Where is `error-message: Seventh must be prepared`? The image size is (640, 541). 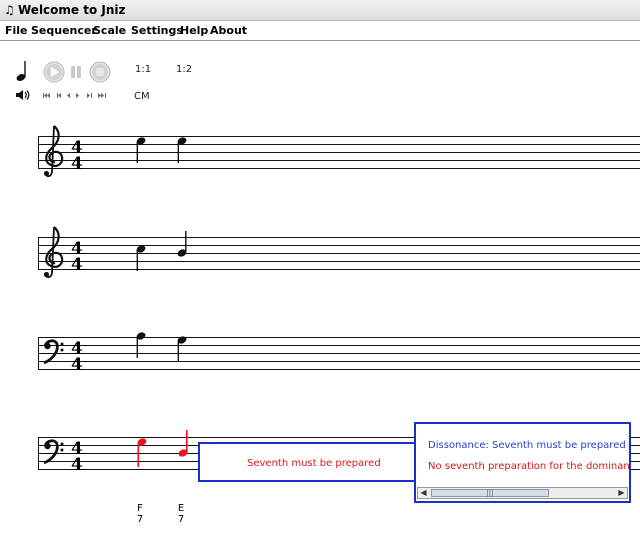
error-message: Seventh must be prepared is located at coordinates (314, 463).